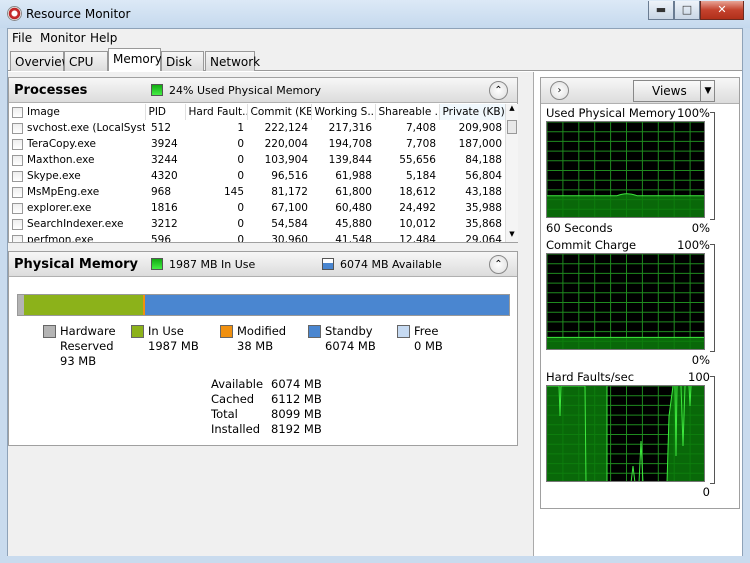  I want to click on graph-fill, so click(625, 343).